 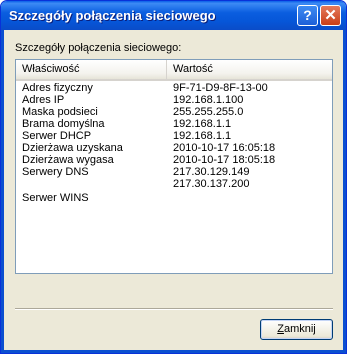 I want to click on separator, so click(x=174, y=309).